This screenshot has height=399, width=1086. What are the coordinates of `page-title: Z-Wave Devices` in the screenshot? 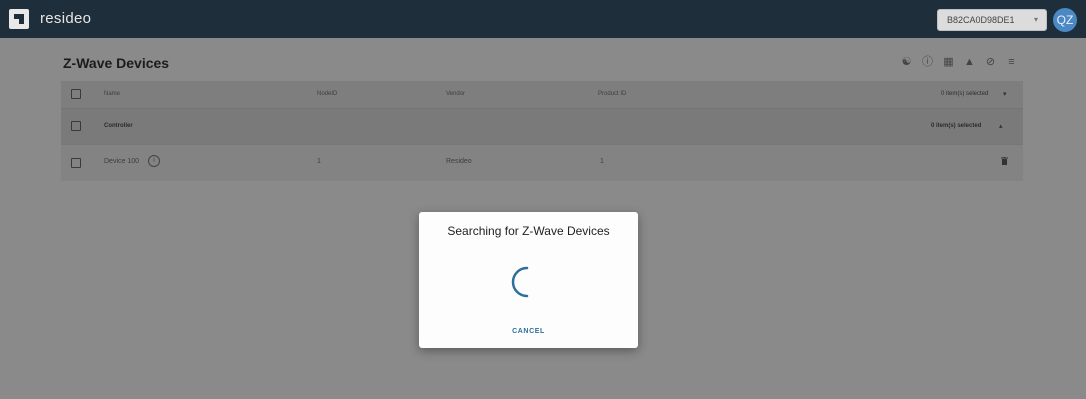 It's located at (116, 63).